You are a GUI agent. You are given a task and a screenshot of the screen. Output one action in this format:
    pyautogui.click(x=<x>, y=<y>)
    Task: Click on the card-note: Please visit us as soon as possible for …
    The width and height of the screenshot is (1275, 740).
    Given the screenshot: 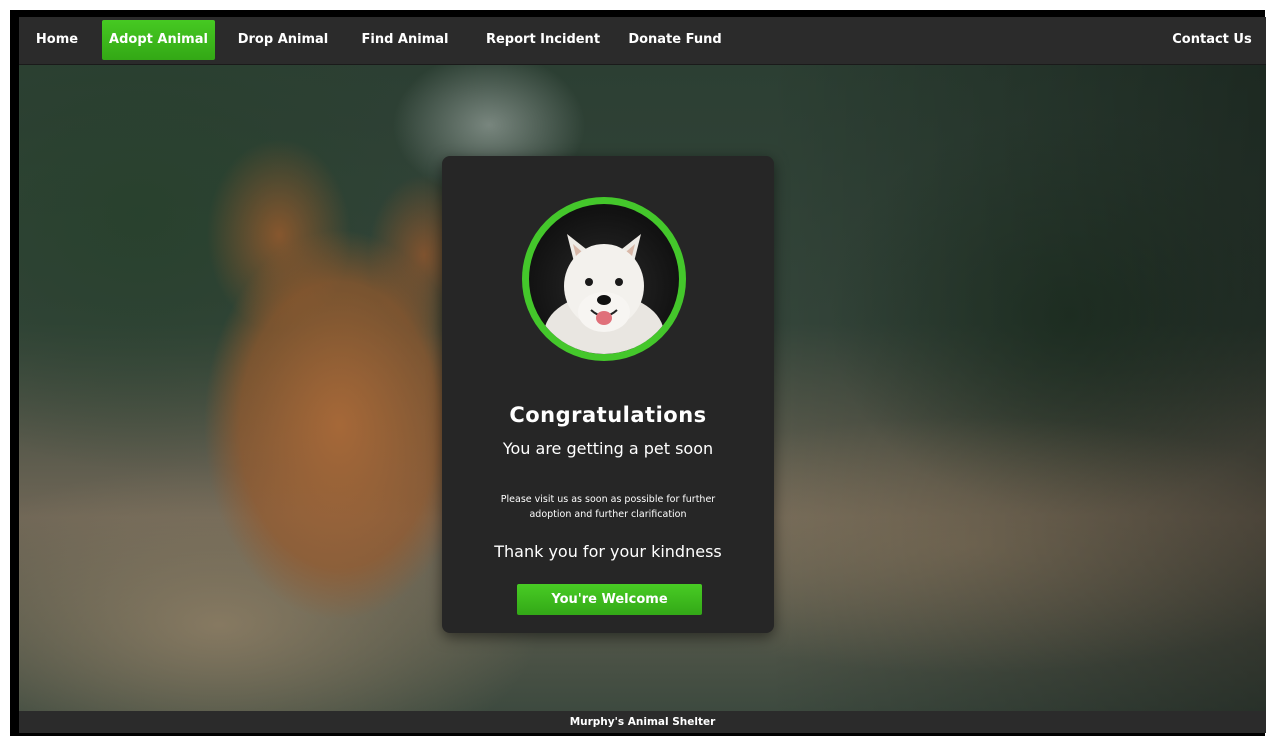 What is the action you would take?
    pyautogui.click(x=608, y=507)
    